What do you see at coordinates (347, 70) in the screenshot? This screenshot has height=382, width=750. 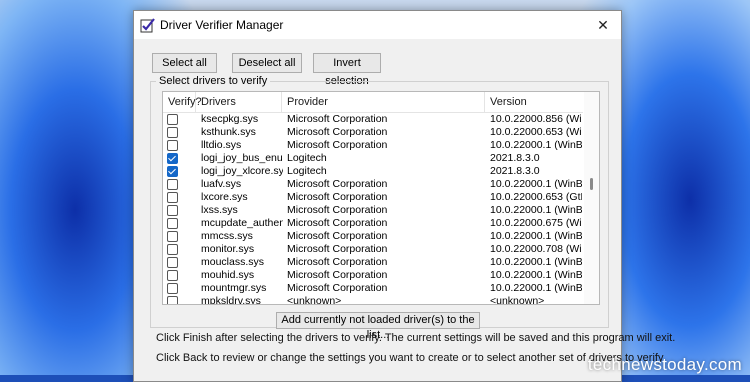 I see `invert-selection-button: Invert selection` at bounding box center [347, 70].